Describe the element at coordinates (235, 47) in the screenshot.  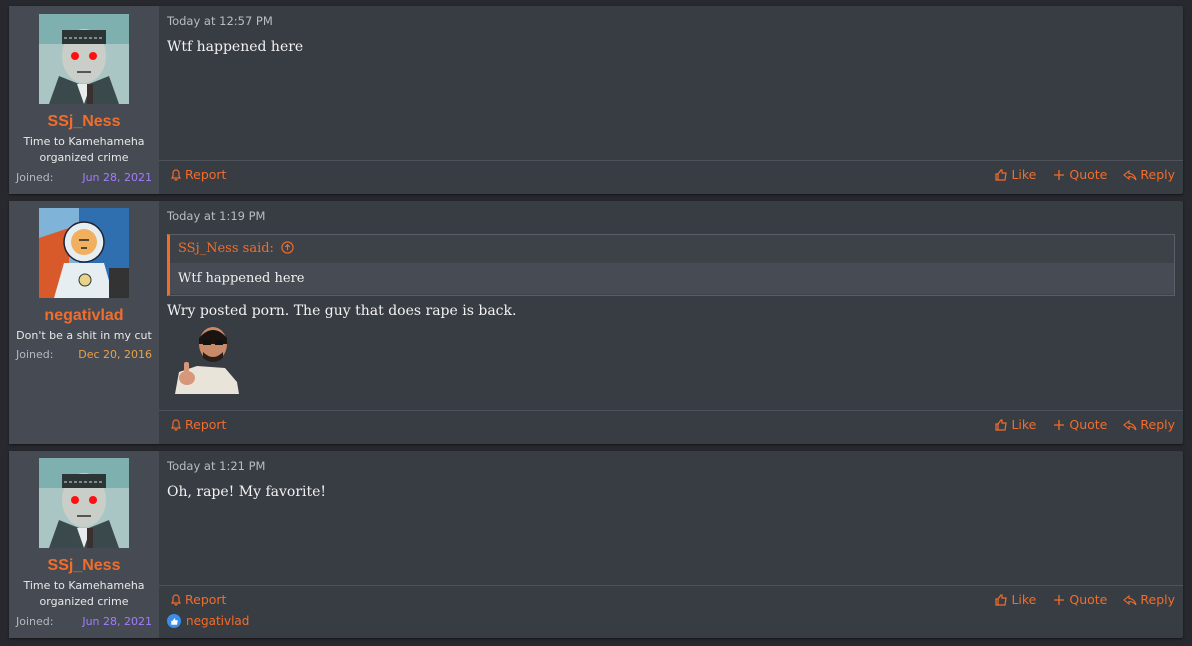
I see `post-body: Wtf happened here` at that location.